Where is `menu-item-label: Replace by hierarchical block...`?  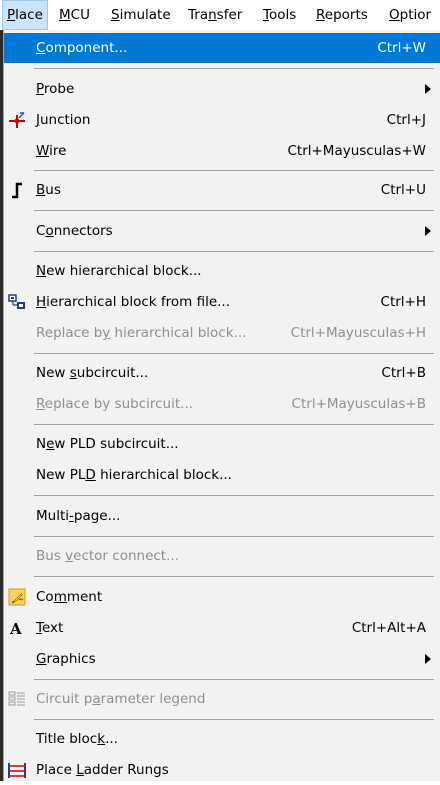
menu-item-label: Replace by hierarchical block... is located at coordinates (141, 333).